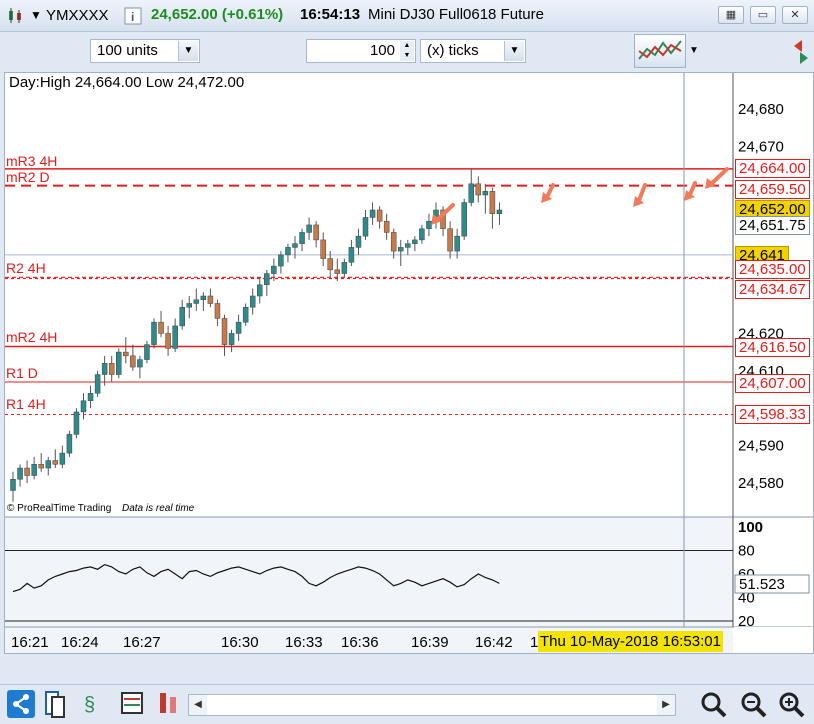 The height and width of the screenshot is (724, 814). I want to click on grid-icon: ▦, so click(731, 15).